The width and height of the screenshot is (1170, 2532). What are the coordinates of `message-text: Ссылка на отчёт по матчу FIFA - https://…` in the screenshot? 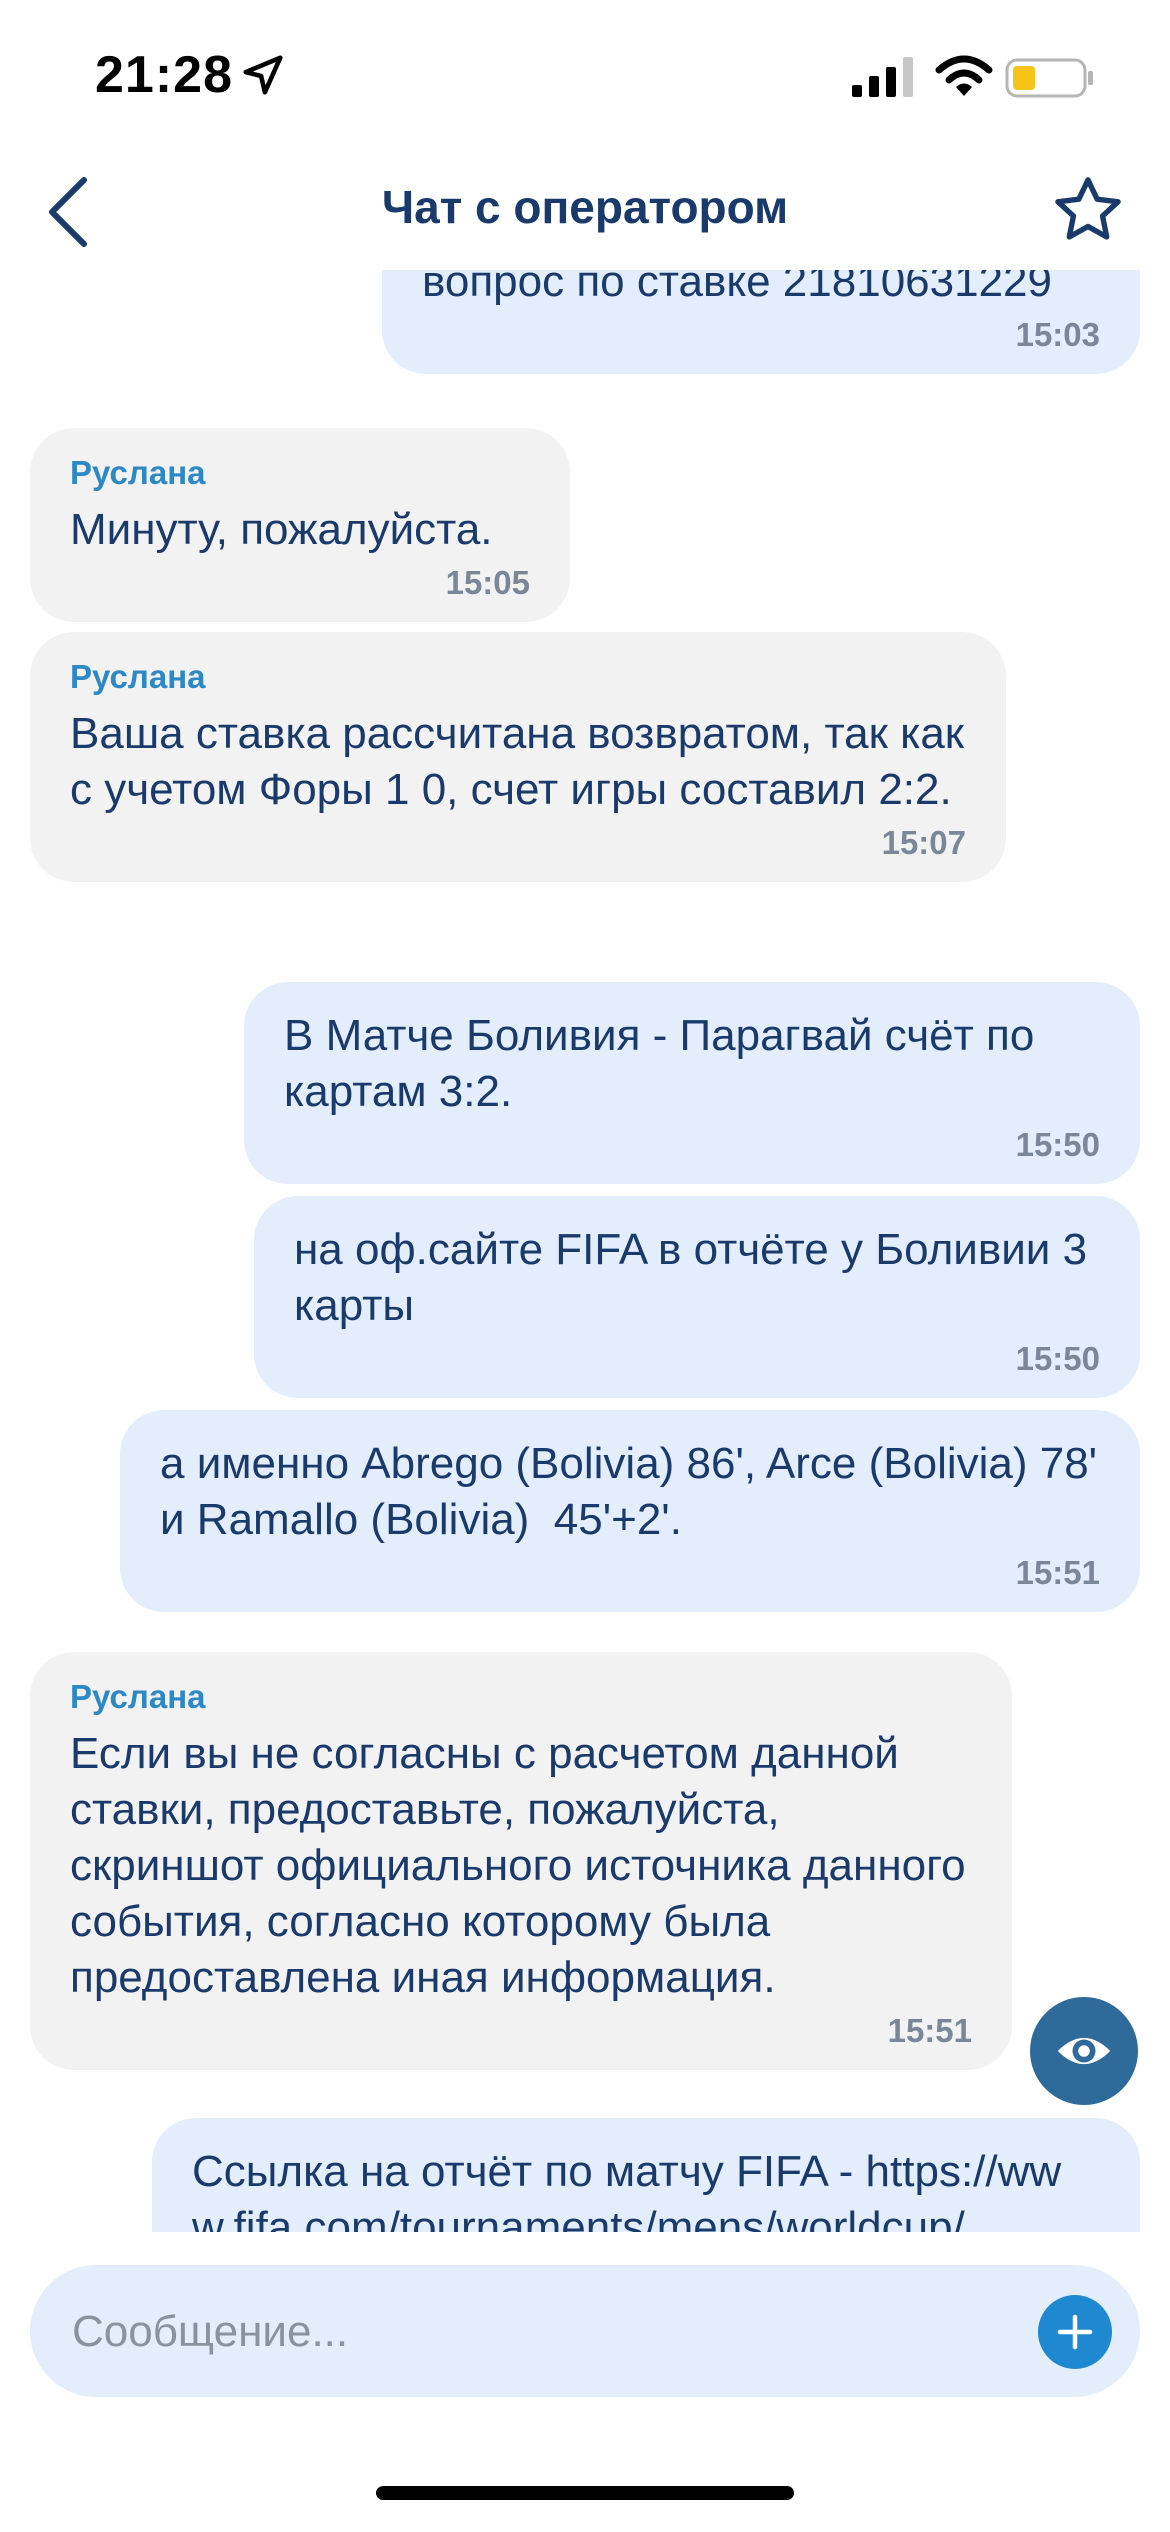 It's located at (627, 2189).